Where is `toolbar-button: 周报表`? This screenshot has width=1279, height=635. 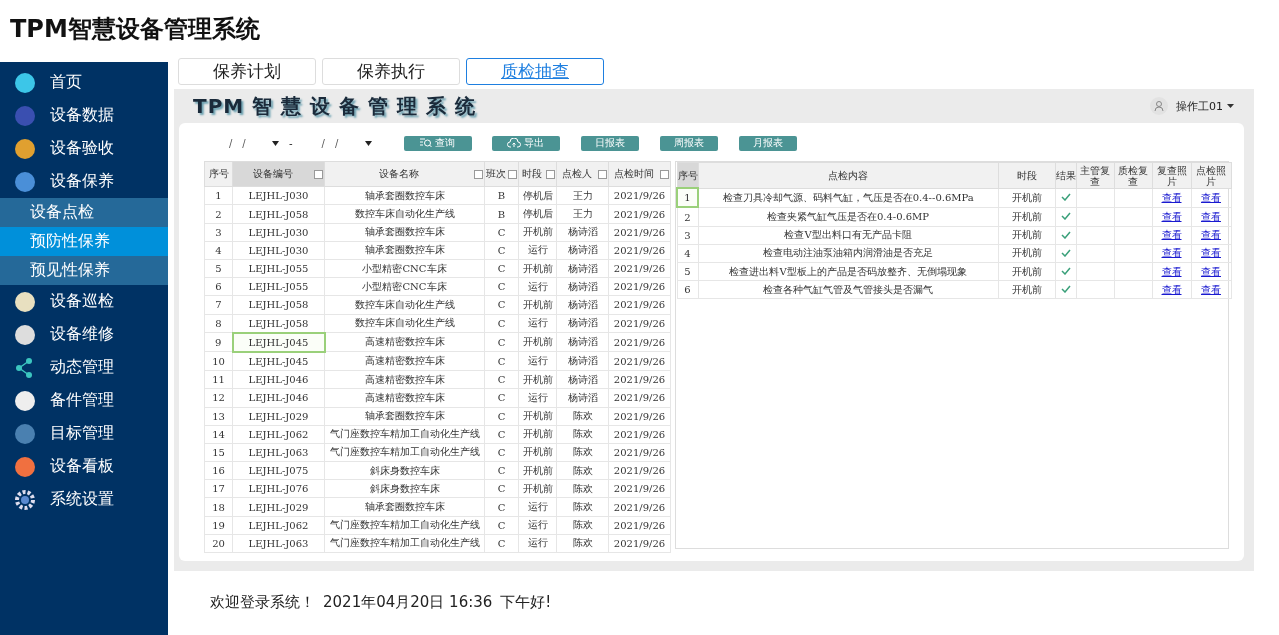
toolbar-button: 周报表 is located at coordinates (688, 143).